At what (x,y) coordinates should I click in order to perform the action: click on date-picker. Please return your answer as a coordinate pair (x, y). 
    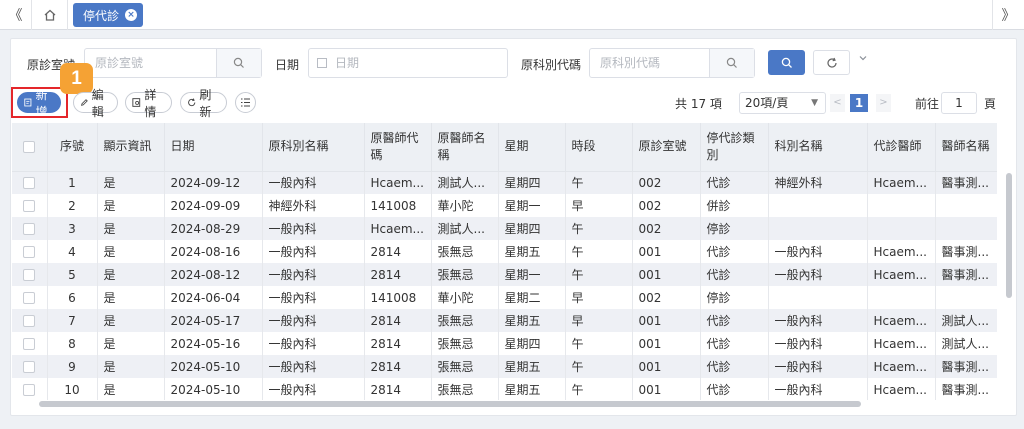
    Looking at the image, I should click on (408, 63).